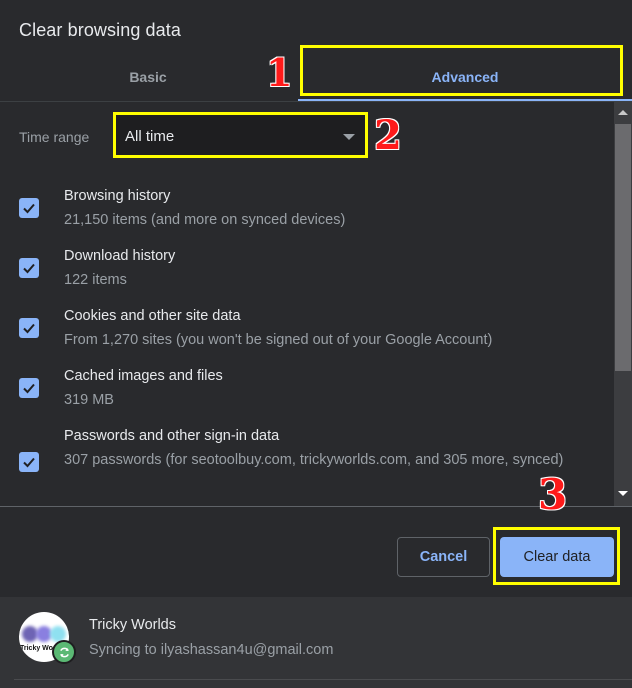  Describe the element at coordinates (152, 316) in the screenshot. I see `item-title: Cookies and other site data` at that location.